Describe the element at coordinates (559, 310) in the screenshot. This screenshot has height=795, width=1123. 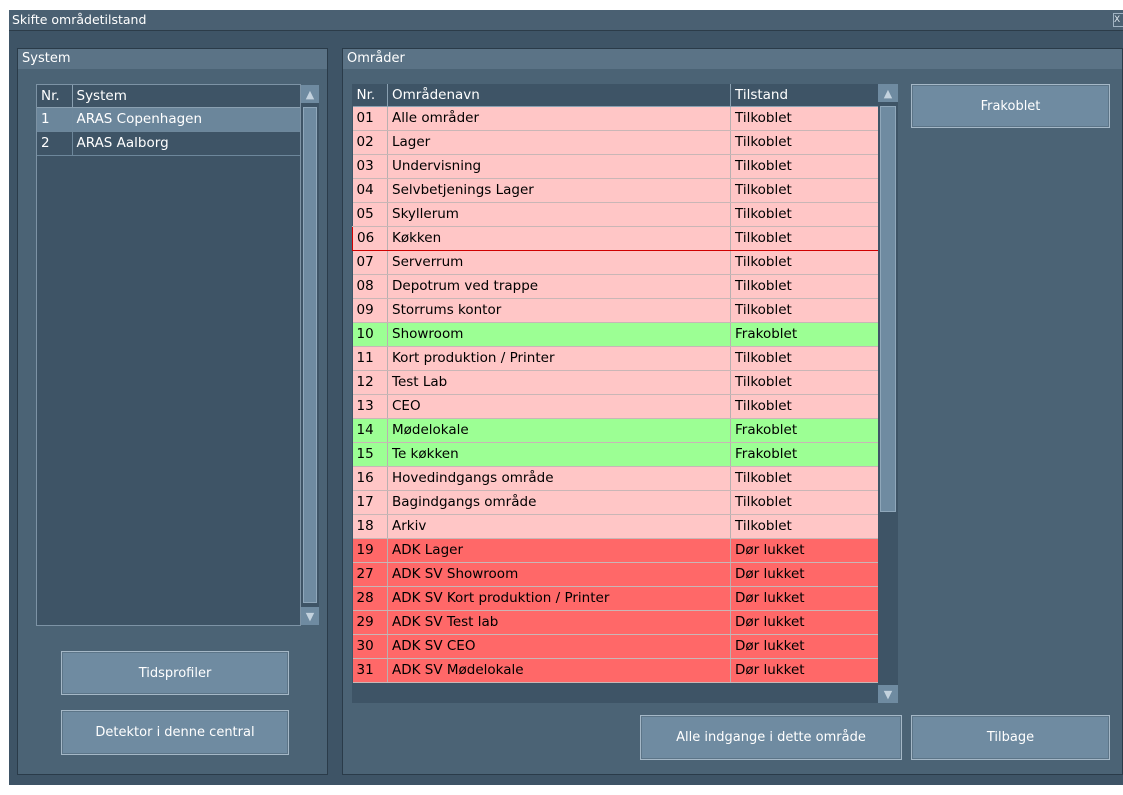
I see `area-name: Storrums kontor` at that location.